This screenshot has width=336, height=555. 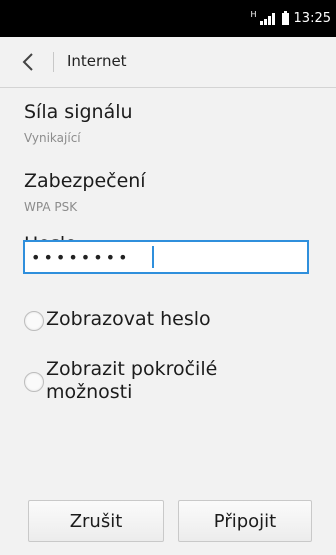 I want to click on security-label: Zabezpečení, so click(x=85, y=181).